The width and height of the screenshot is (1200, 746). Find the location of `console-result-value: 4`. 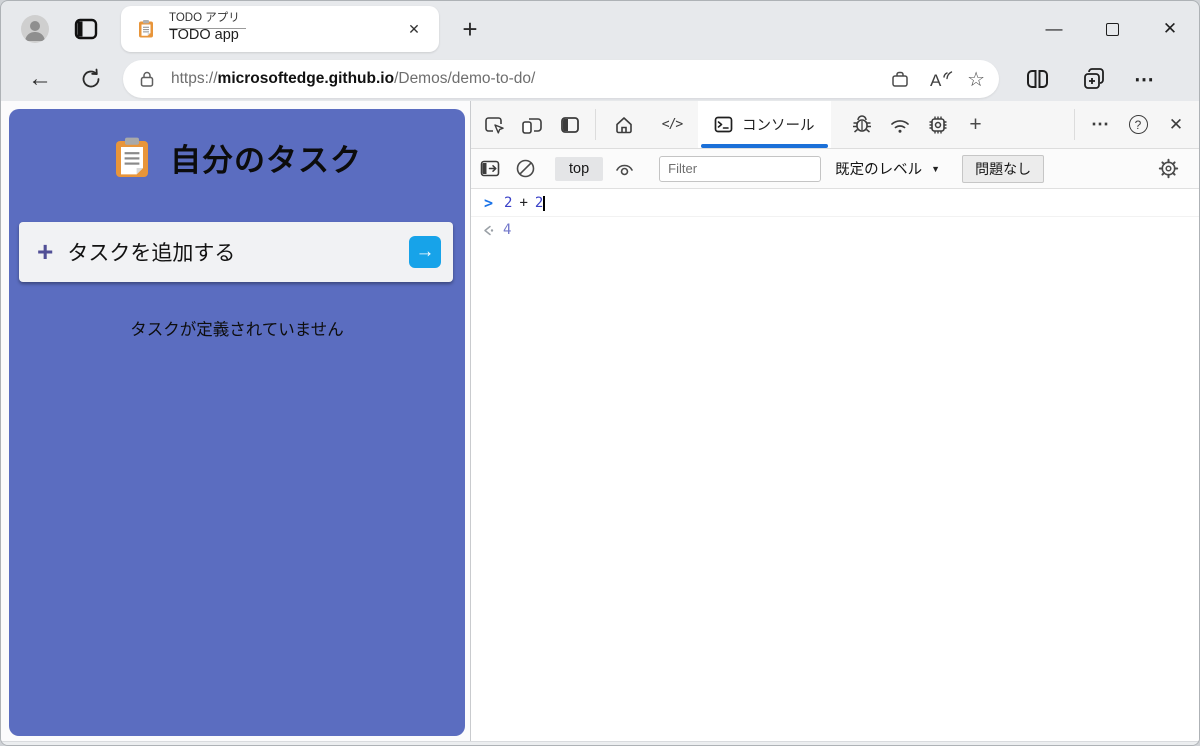

console-result-value: 4 is located at coordinates (507, 230).